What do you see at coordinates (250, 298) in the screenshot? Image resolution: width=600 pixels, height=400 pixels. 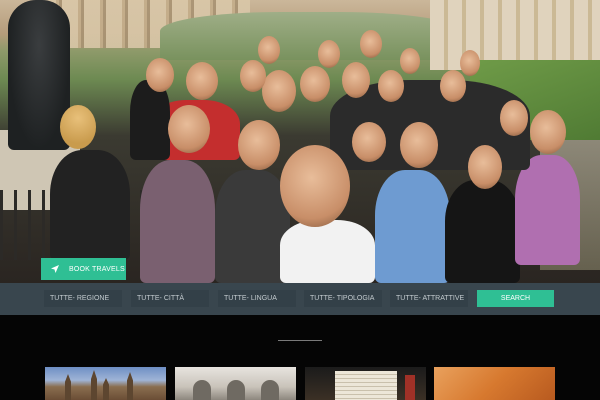 I see `language-select-label: TUTTE- LINGUA` at bounding box center [250, 298].